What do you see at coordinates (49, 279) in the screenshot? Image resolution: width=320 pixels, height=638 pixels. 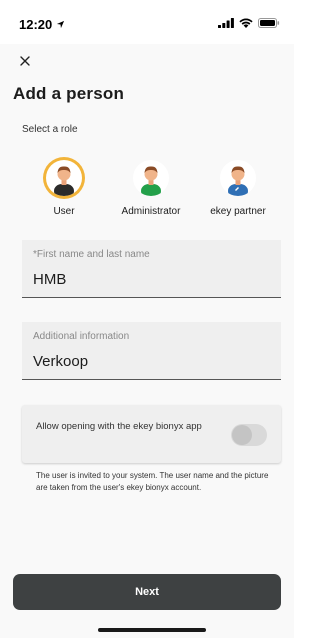 I see `name-field-value: HMB` at bounding box center [49, 279].